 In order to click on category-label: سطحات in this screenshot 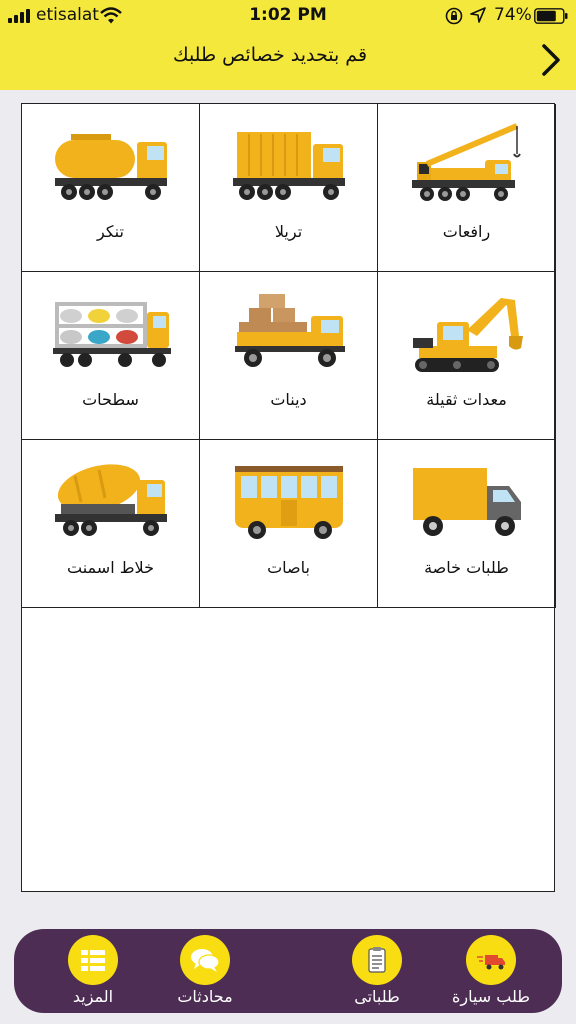, I will do `click(110, 399)`.